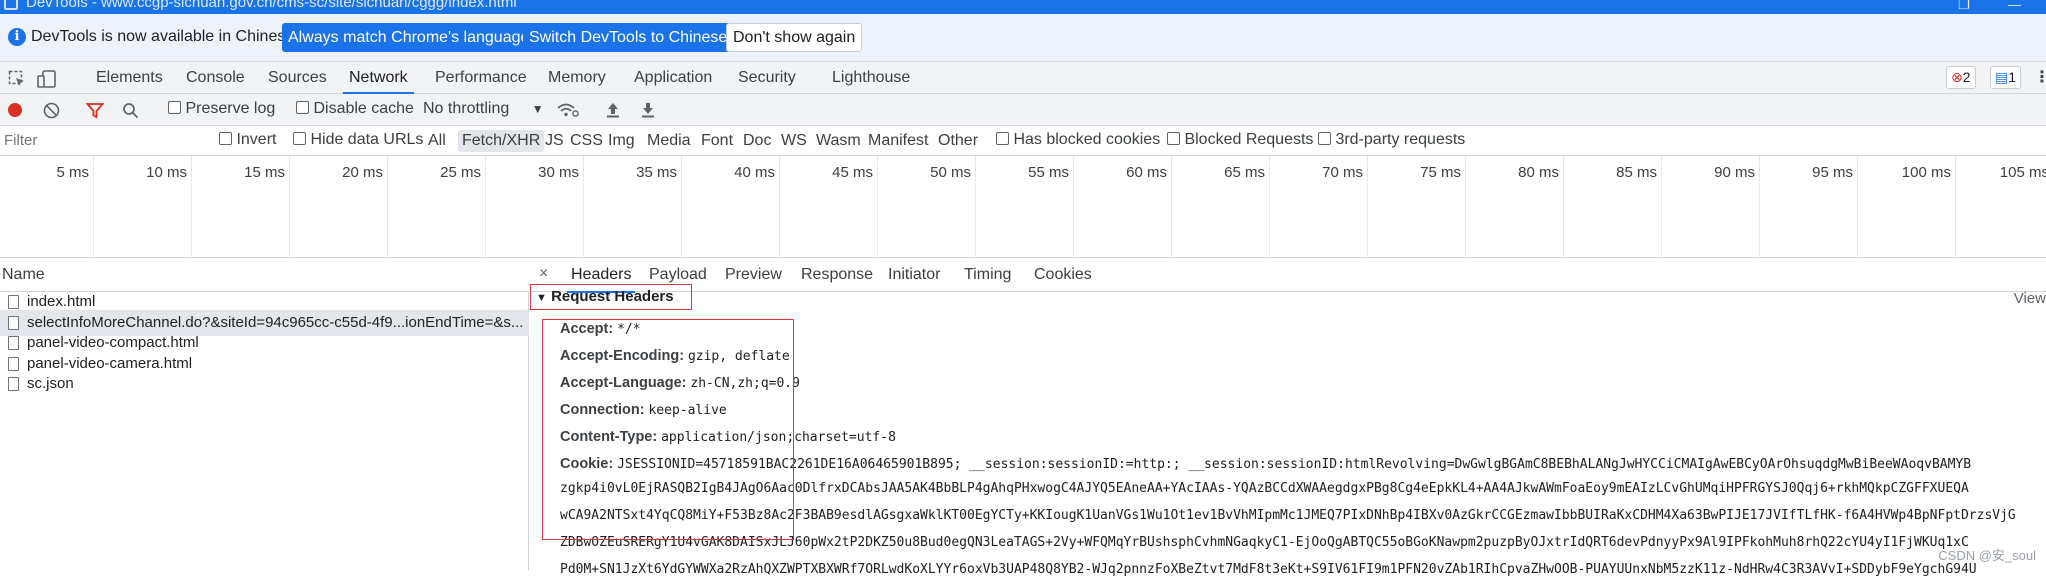 This screenshot has height=577, width=2046. Describe the element at coordinates (577, 78) in the screenshot. I see `tab-memory: Memory` at that location.